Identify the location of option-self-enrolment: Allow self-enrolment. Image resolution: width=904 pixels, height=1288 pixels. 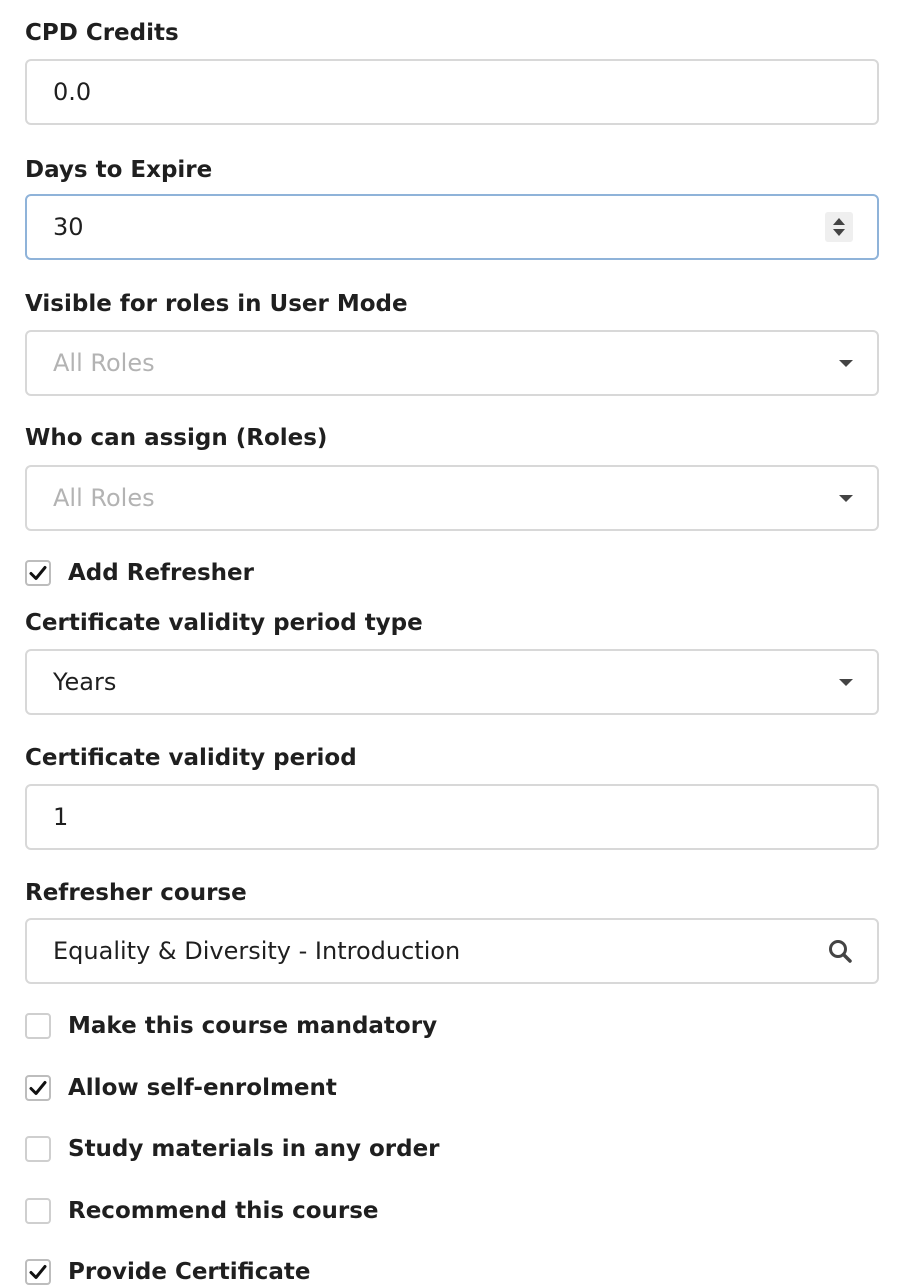
(181, 1088).